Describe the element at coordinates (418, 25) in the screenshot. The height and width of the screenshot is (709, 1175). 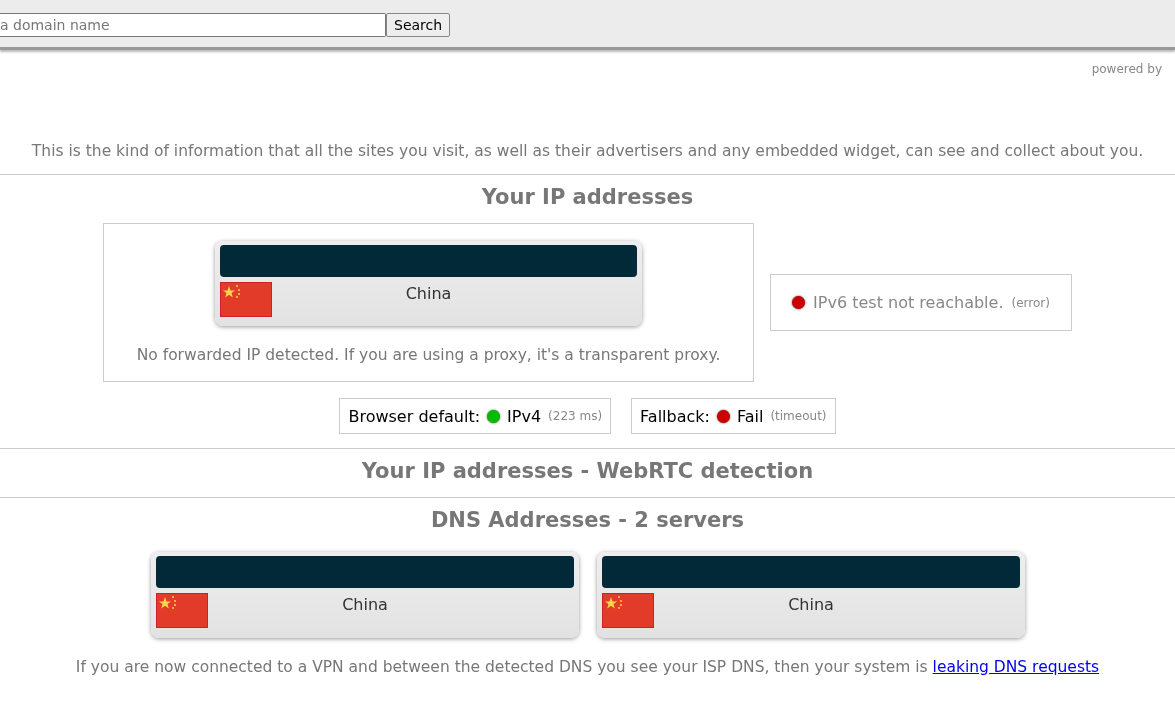
I see `search-button: Search` at that location.